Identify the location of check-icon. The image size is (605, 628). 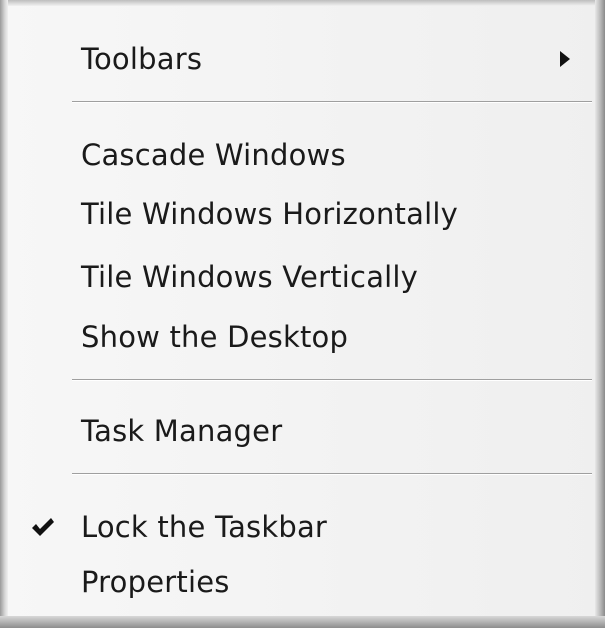
(43, 527).